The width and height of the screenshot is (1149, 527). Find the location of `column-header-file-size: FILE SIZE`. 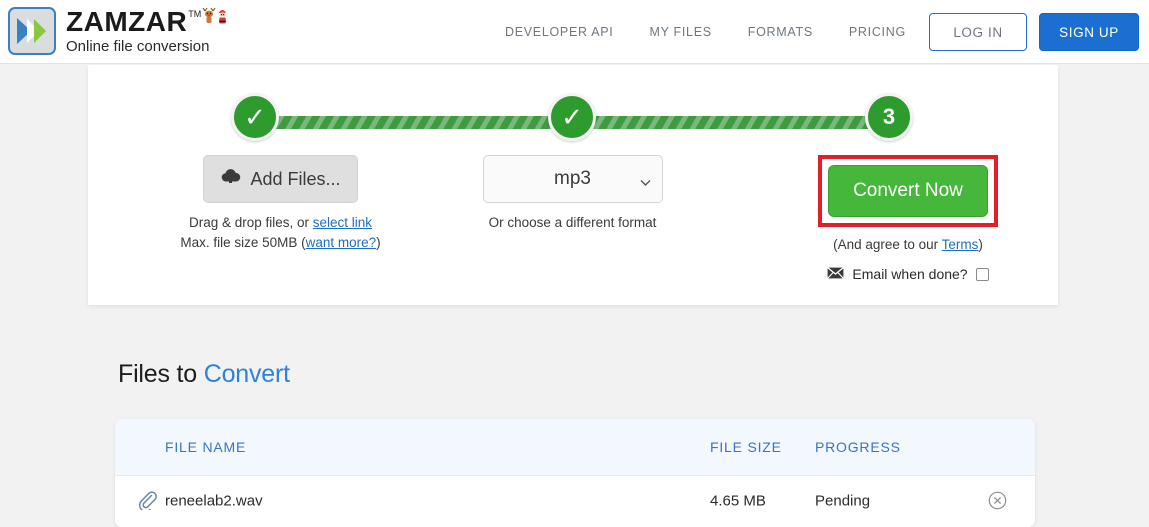

column-header-file-size: FILE SIZE is located at coordinates (746, 447).